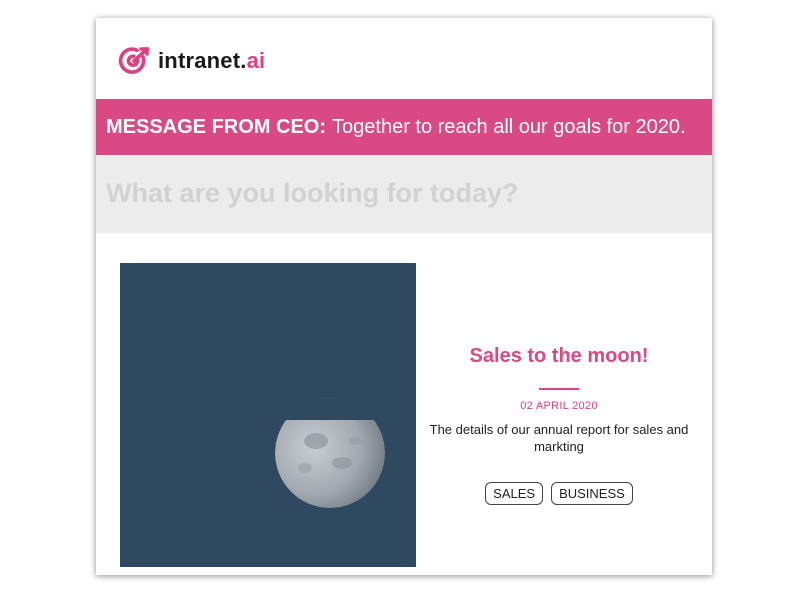  I want to click on article-date: 02 APRIL 2020, so click(559, 406).